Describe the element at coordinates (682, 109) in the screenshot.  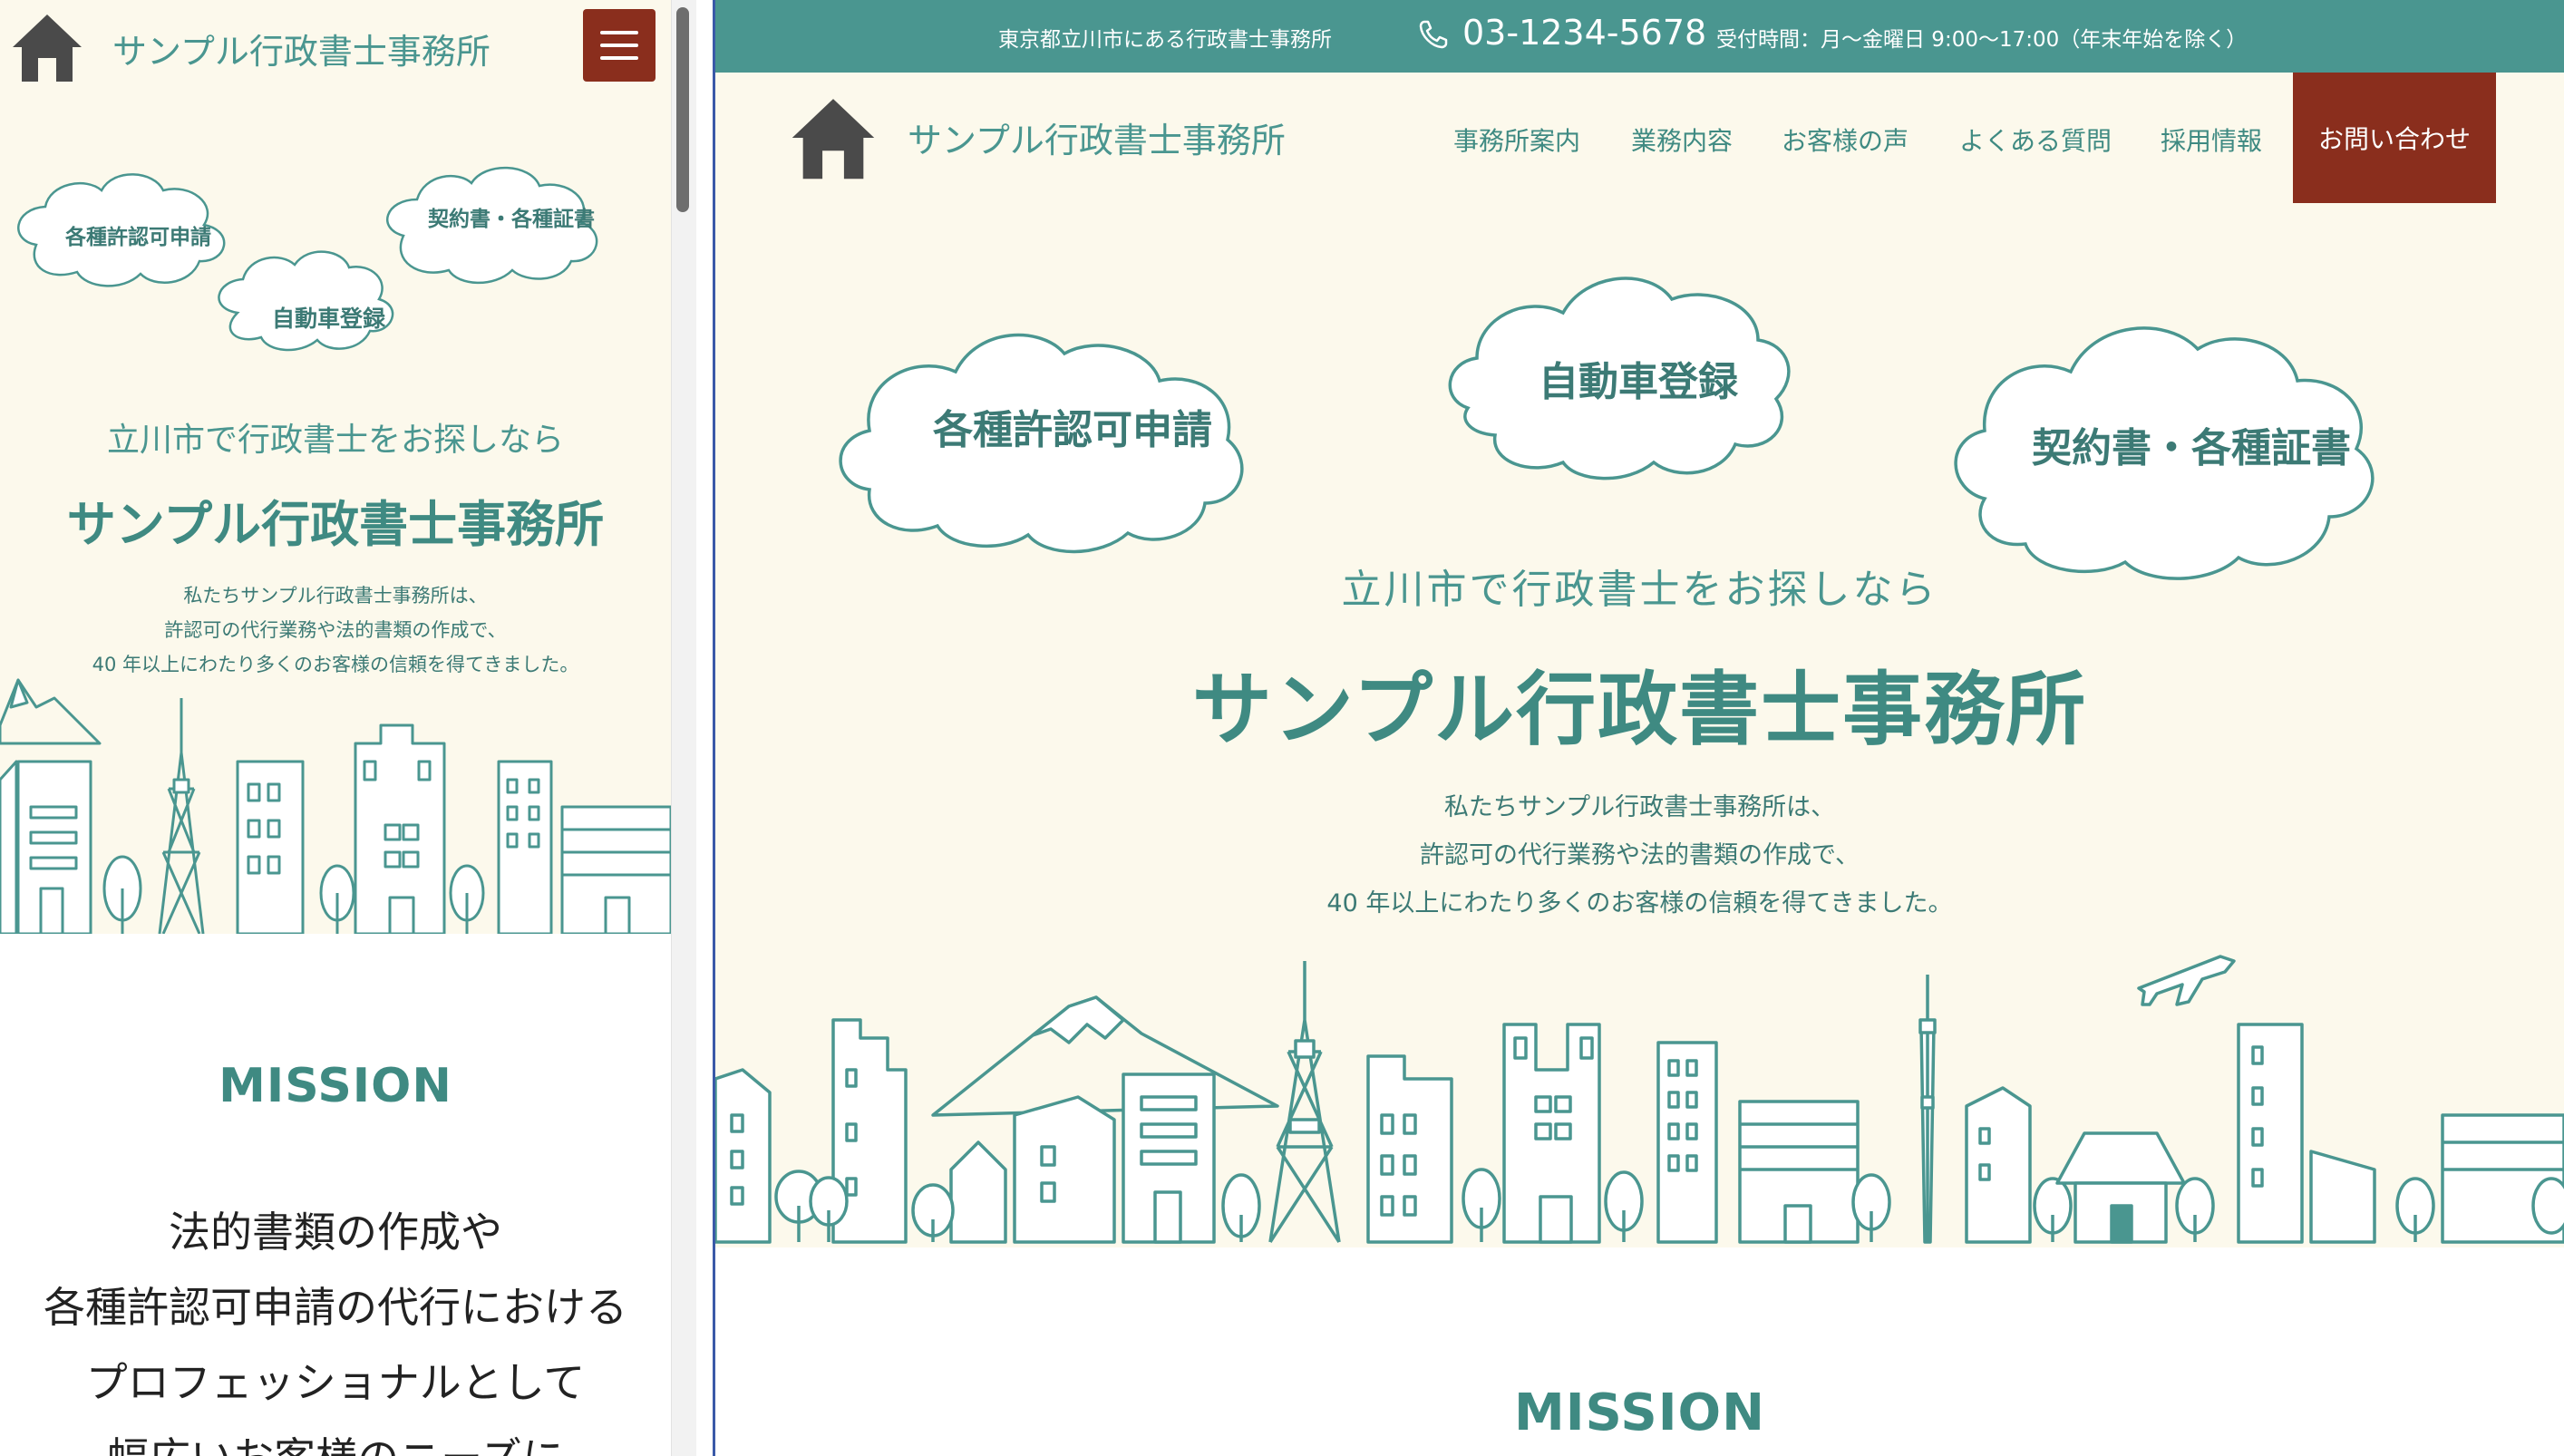
I see `mobile-scrollbar-thumb` at that location.